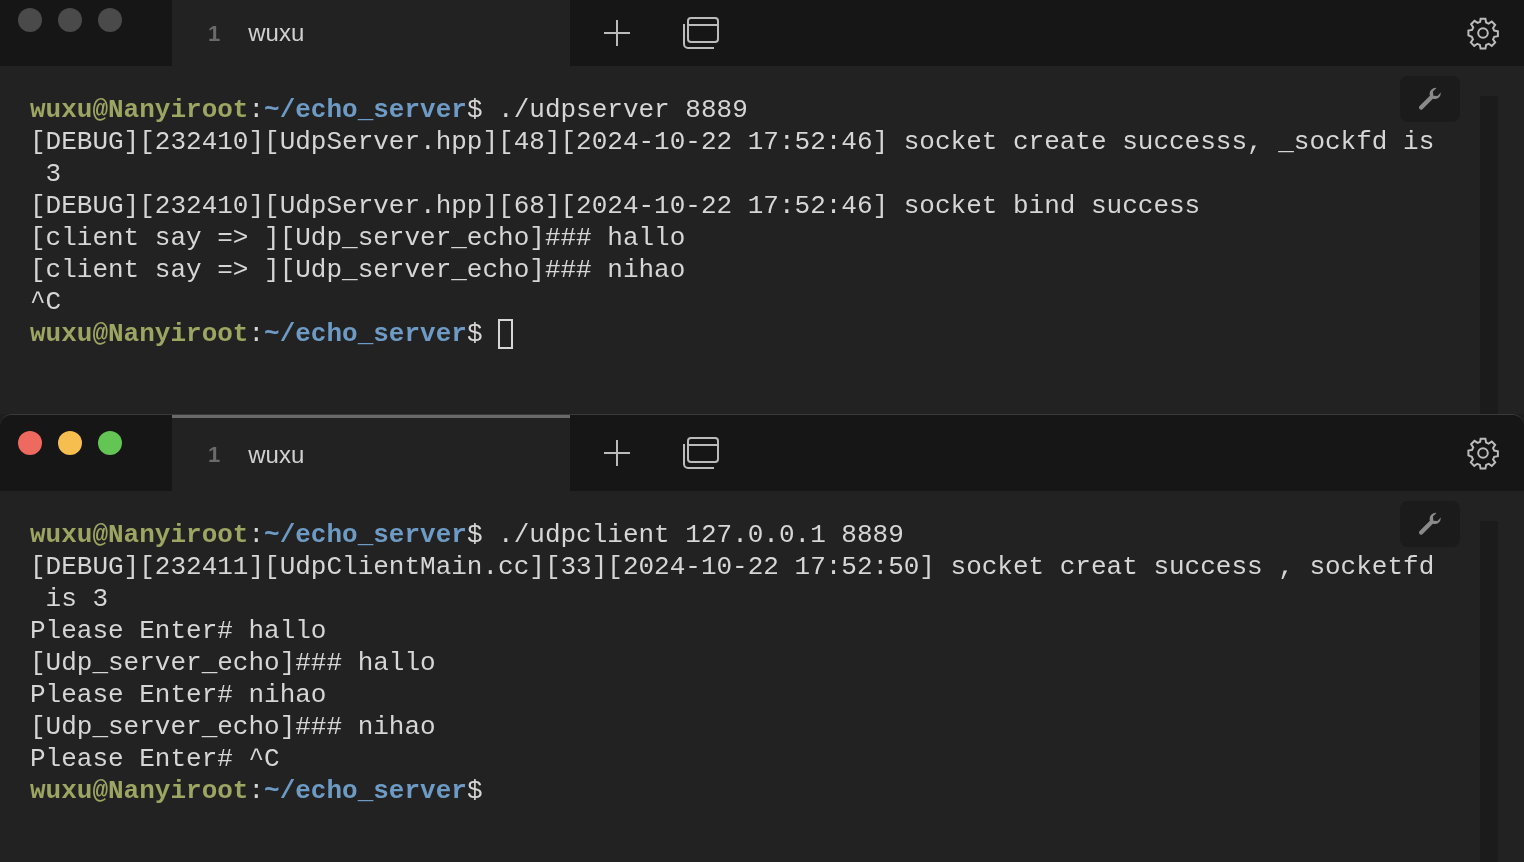 The image size is (1524, 862). I want to click on text-cursor, so click(506, 334).